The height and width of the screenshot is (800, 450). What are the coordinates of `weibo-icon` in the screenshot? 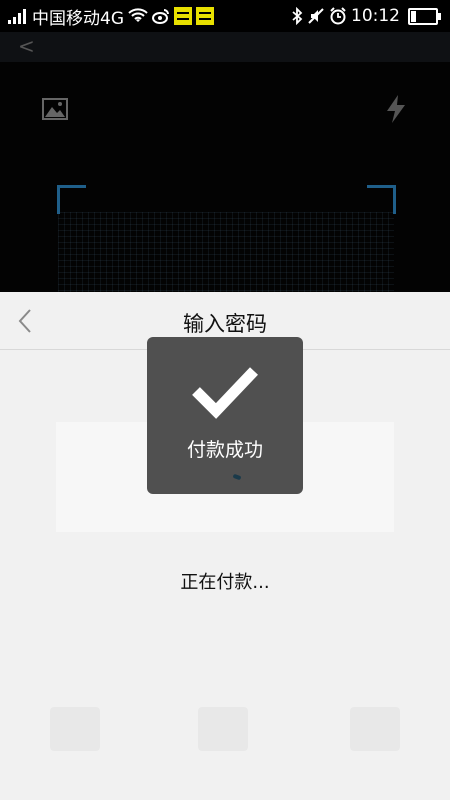 It's located at (160, 16).